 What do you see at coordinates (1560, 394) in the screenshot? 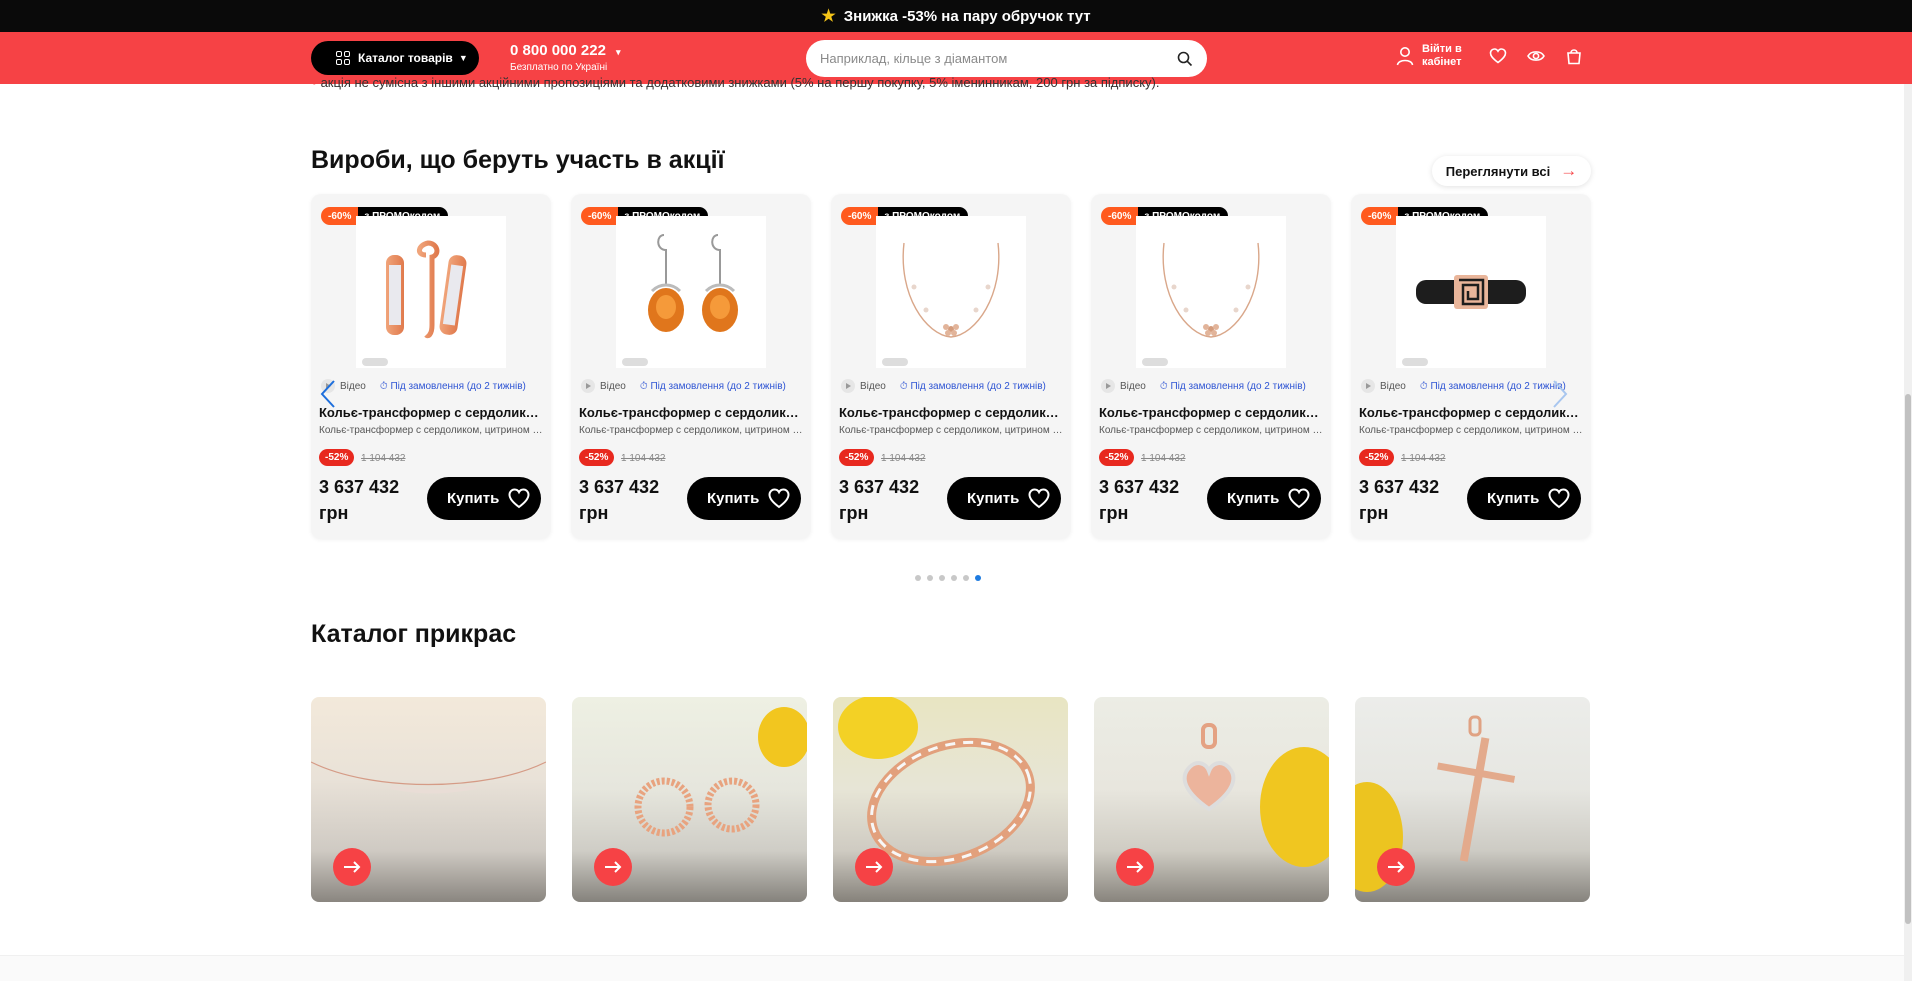
I see `carousel-next-arrow` at bounding box center [1560, 394].